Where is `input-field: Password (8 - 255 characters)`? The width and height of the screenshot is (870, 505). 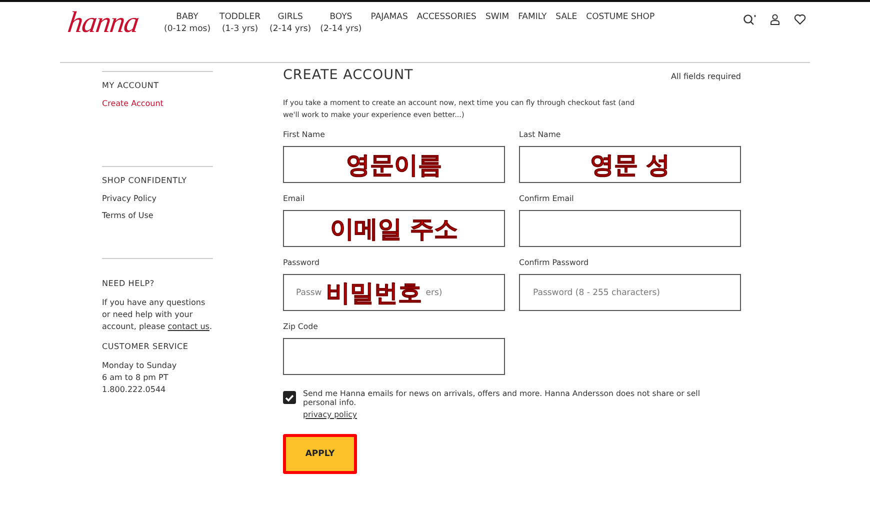
input-field: Password (8 - 255 characters) is located at coordinates (630, 292).